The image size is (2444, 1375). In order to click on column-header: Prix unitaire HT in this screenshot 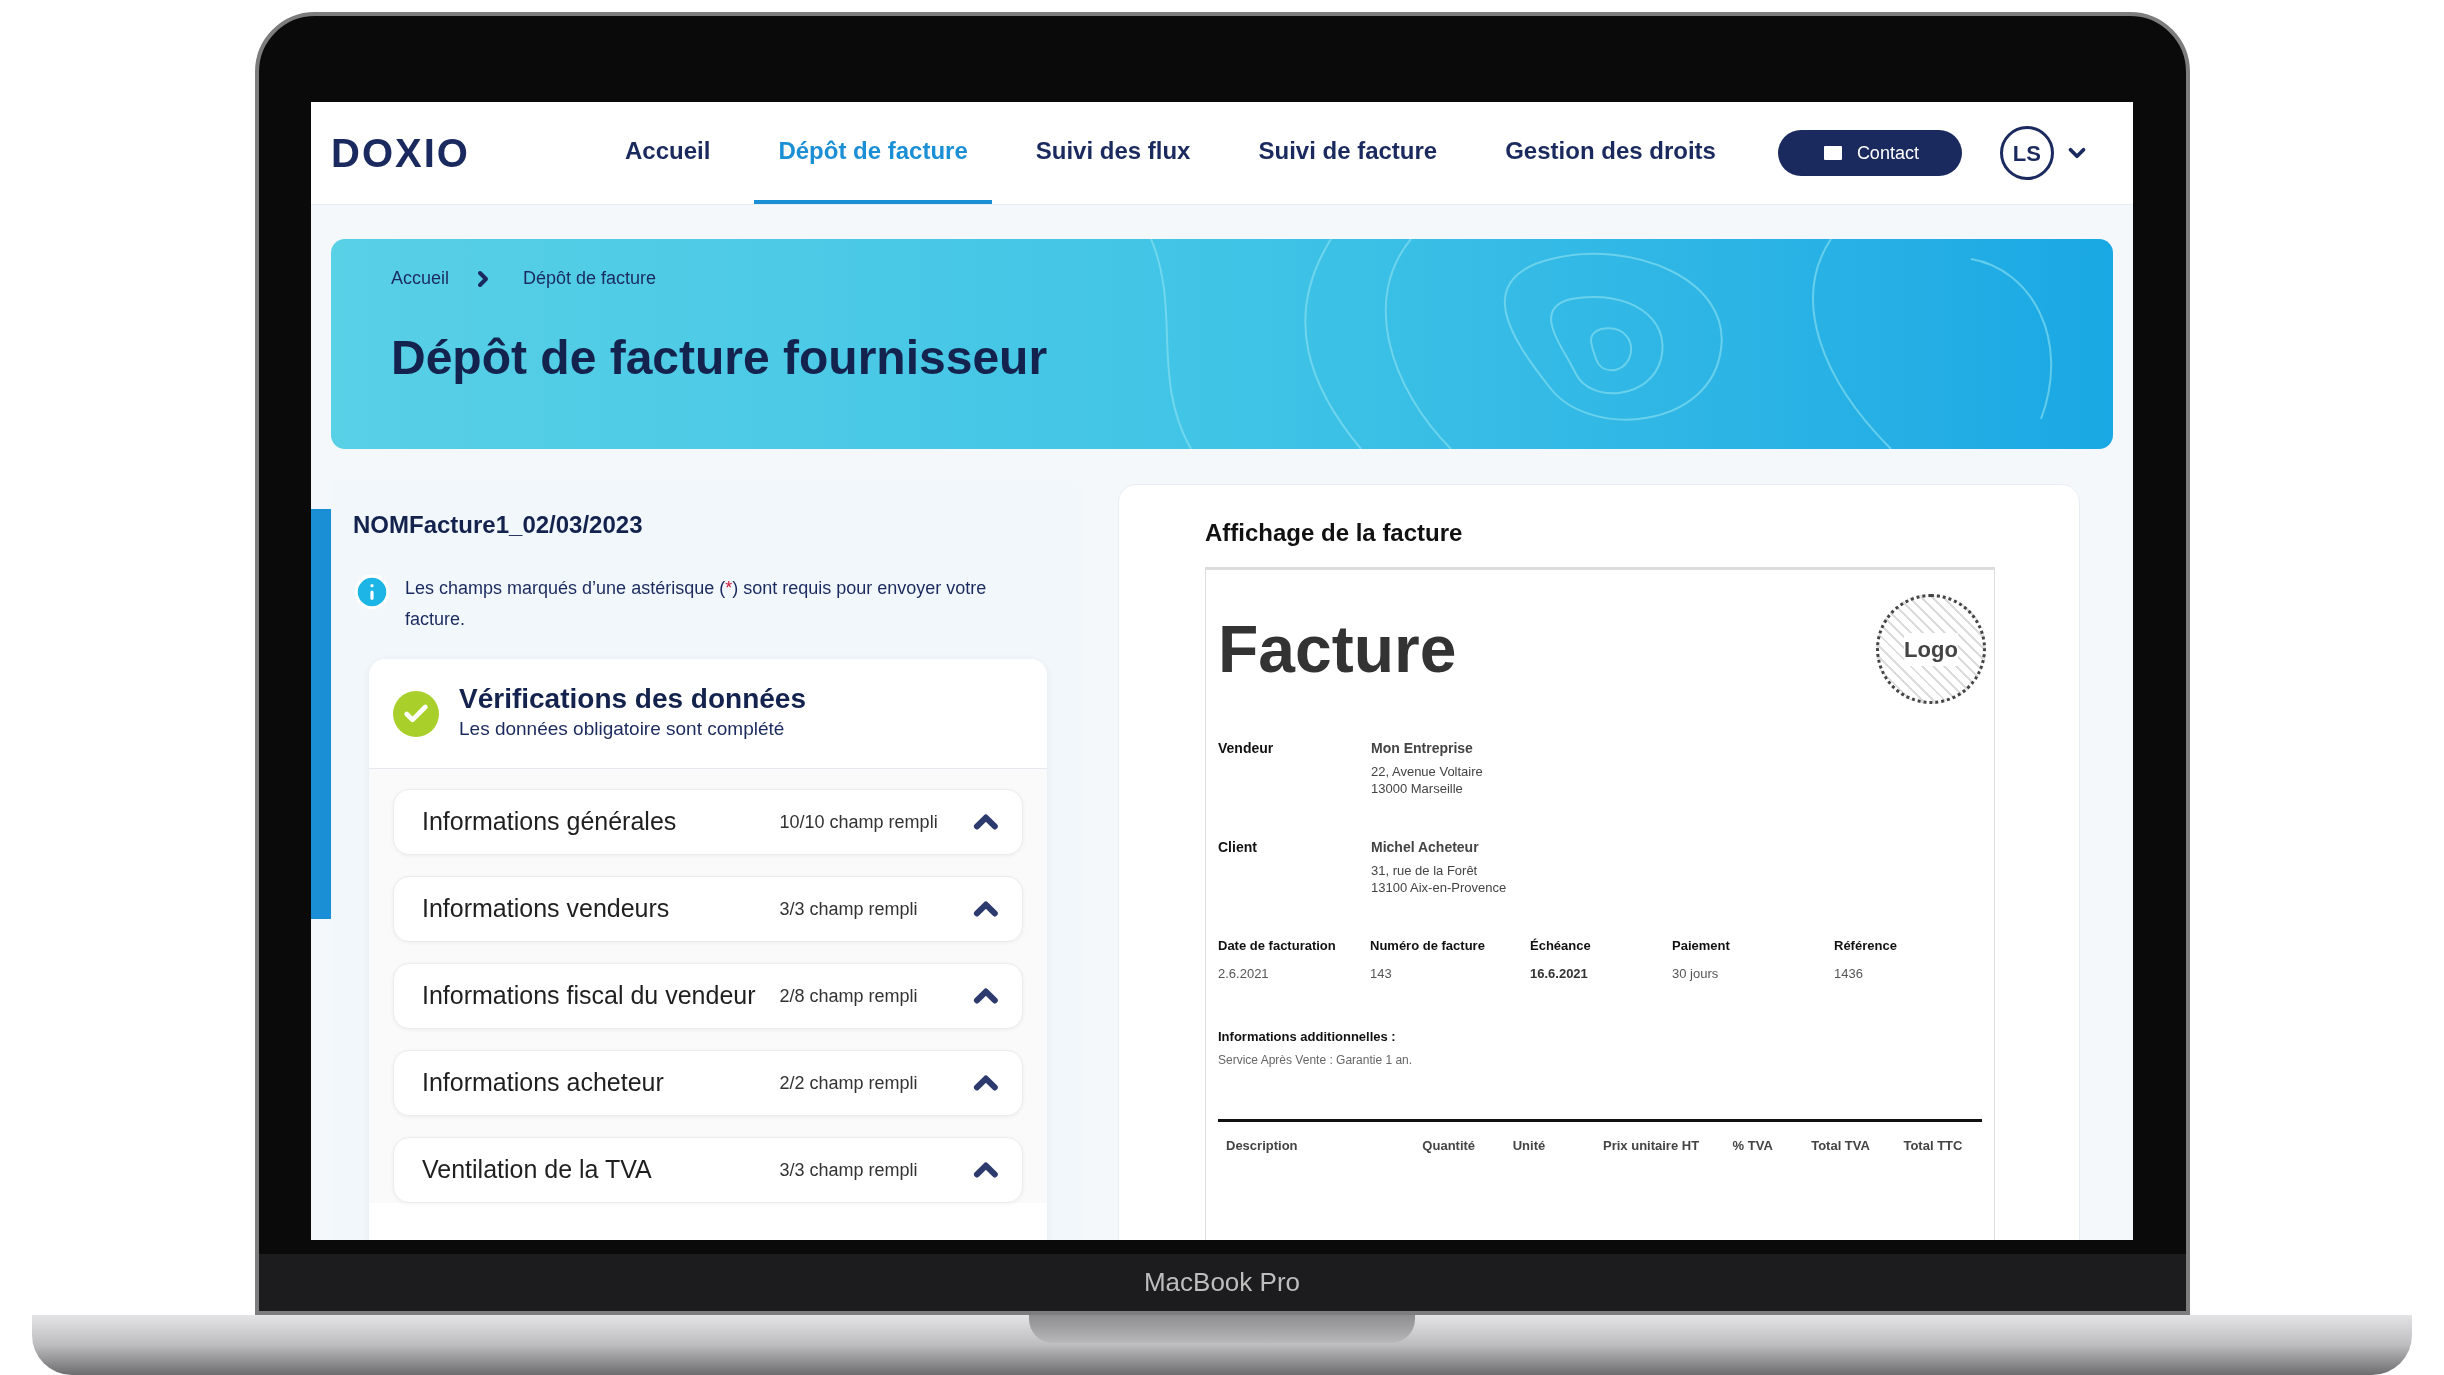, I will do `click(1652, 1145)`.